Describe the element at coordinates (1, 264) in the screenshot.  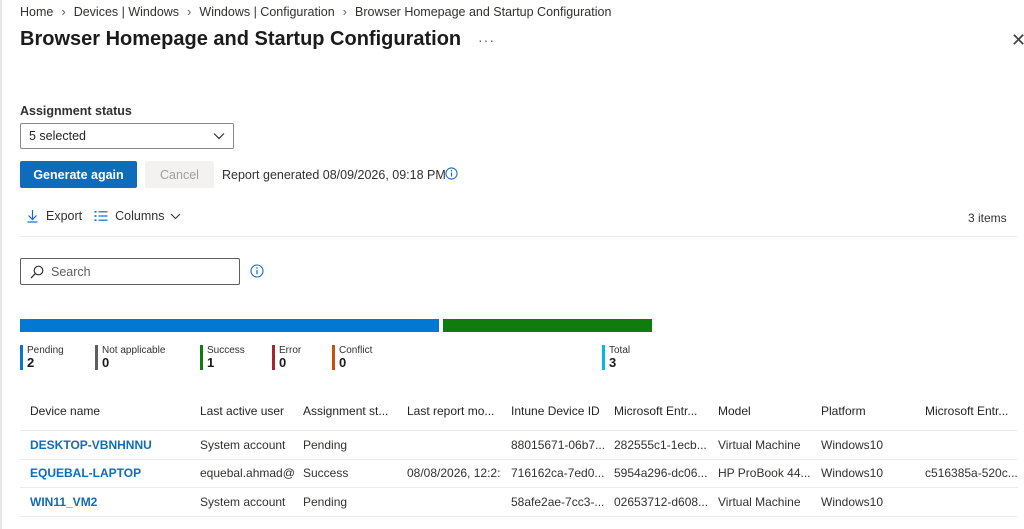
I see `left-edge-divider` at that location.